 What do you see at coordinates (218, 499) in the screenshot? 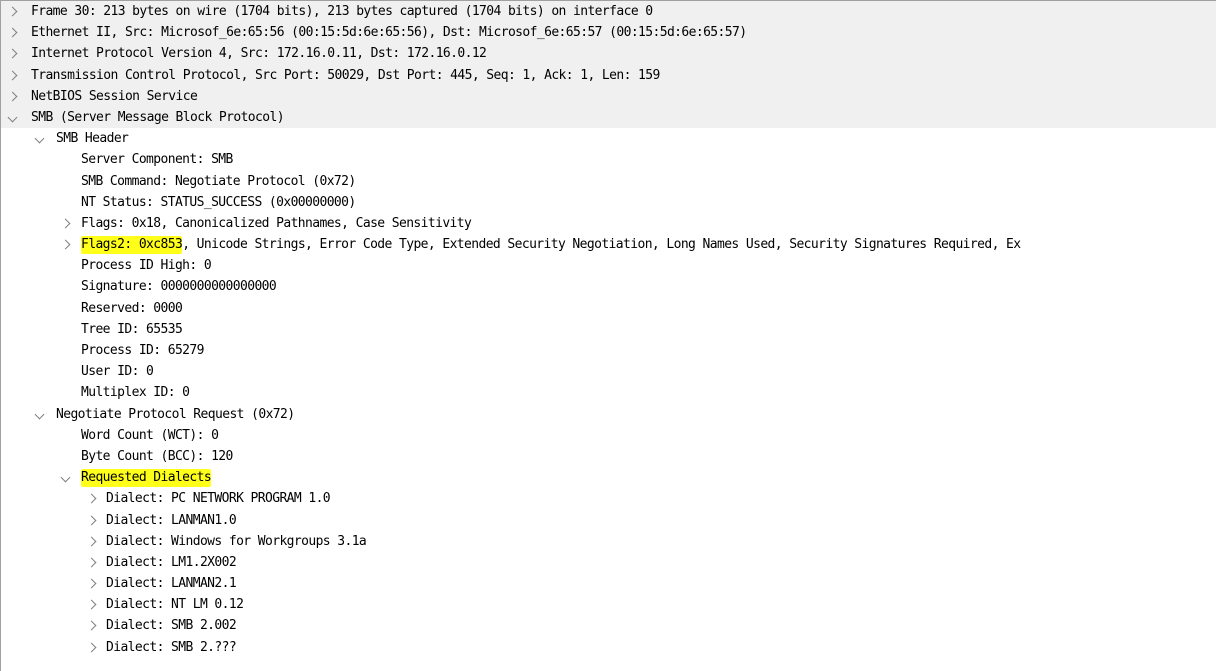
I see `dialect-label: Dialect: PC NETWORK PROGRAM 1.0` at bounding box center [218, 499].